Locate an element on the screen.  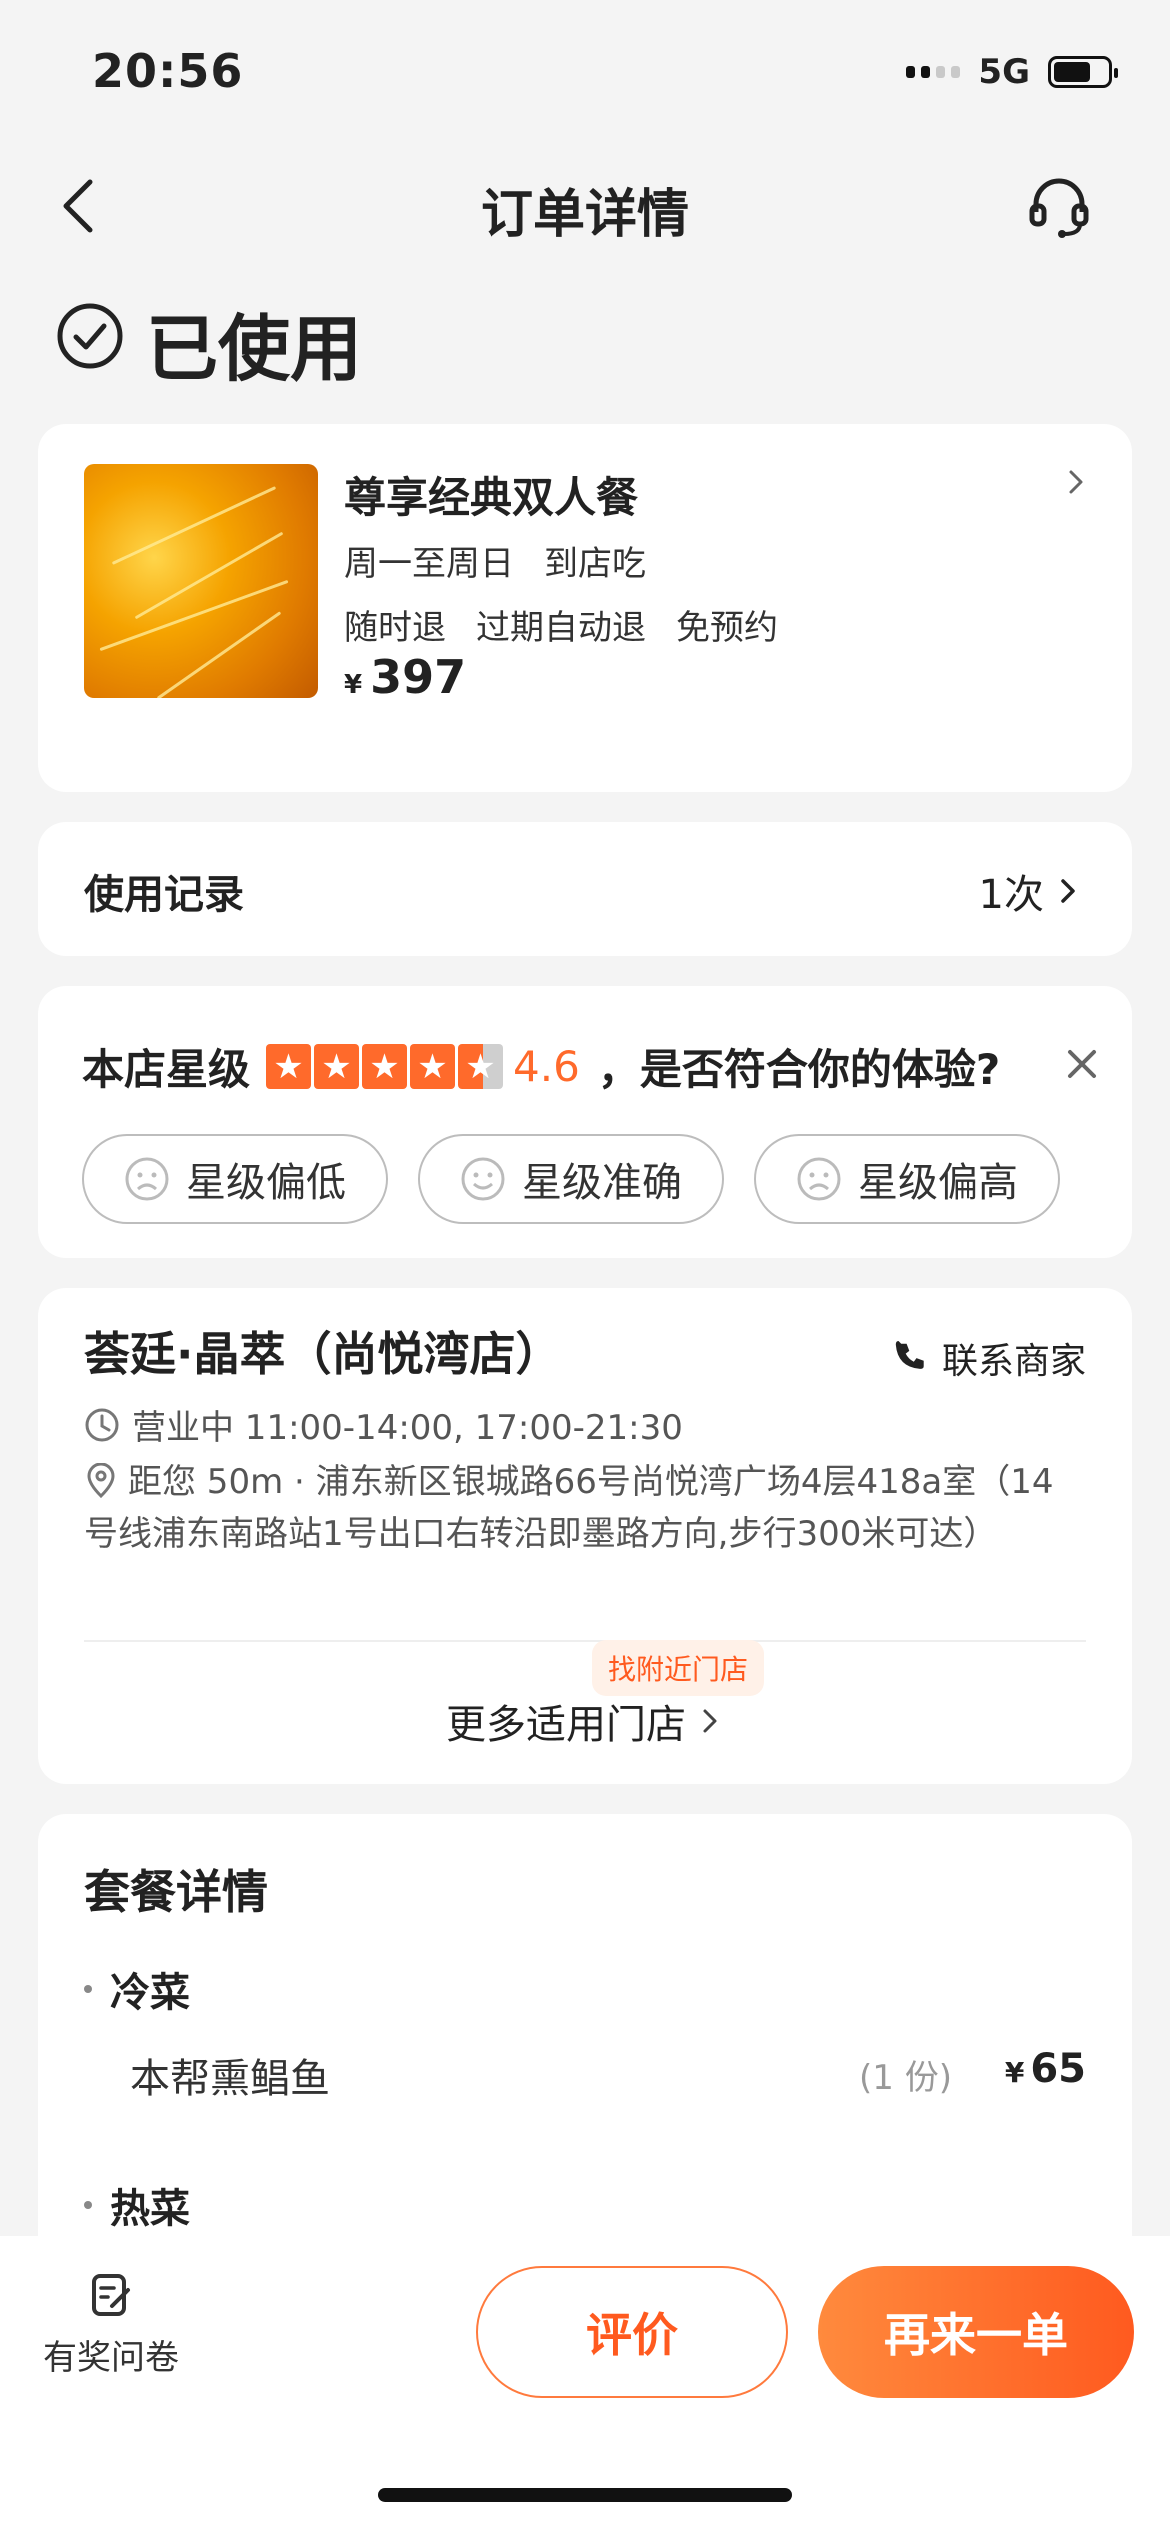
customer-service-headset-icon is located at coordinates (1059, 207).